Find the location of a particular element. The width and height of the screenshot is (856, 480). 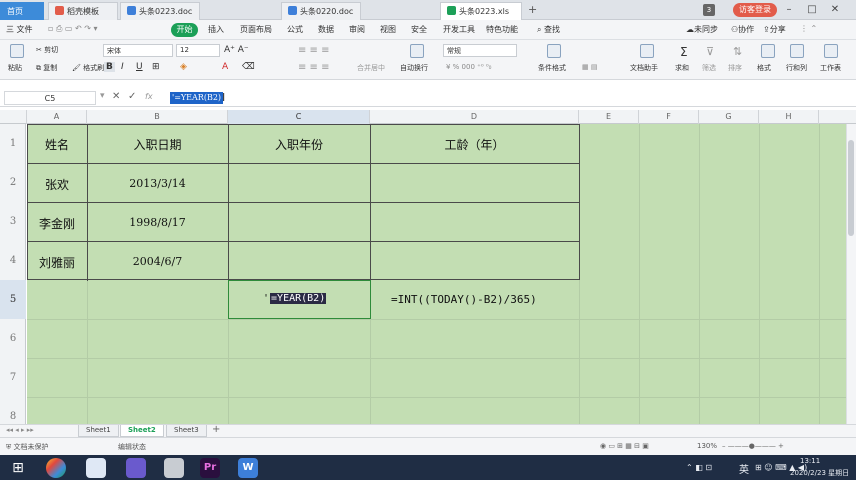

cell-b4: 2004/6/7 is located at coordinates (157, 261).